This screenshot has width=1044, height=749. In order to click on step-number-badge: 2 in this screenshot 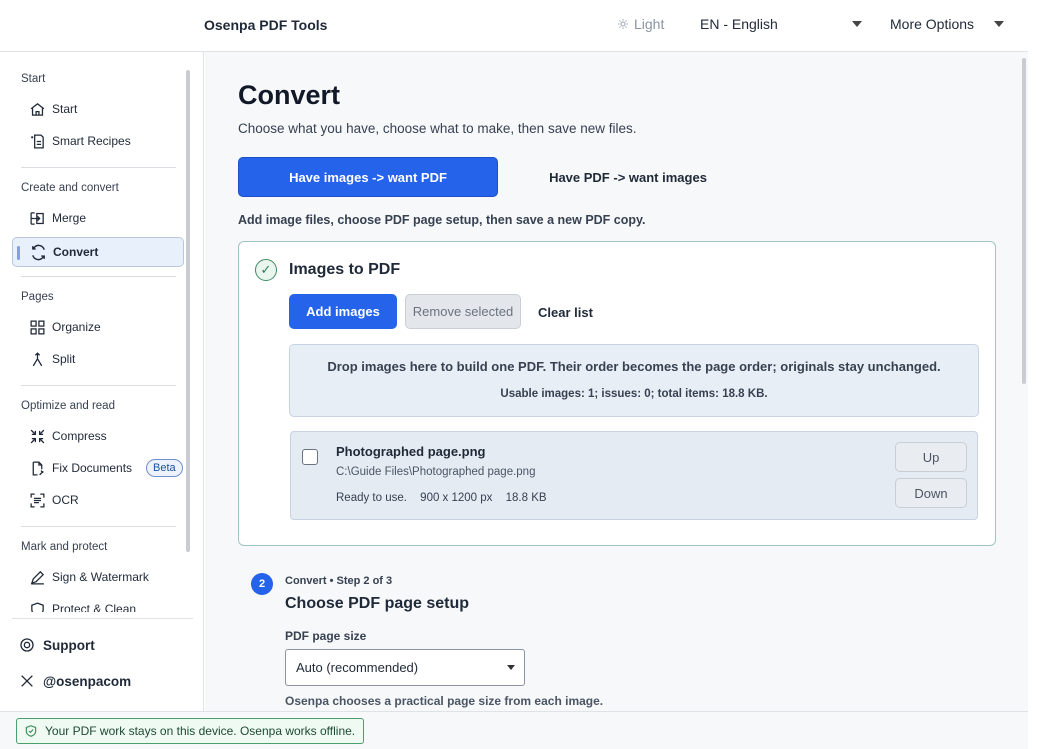, I will do `click(262, 584)`.